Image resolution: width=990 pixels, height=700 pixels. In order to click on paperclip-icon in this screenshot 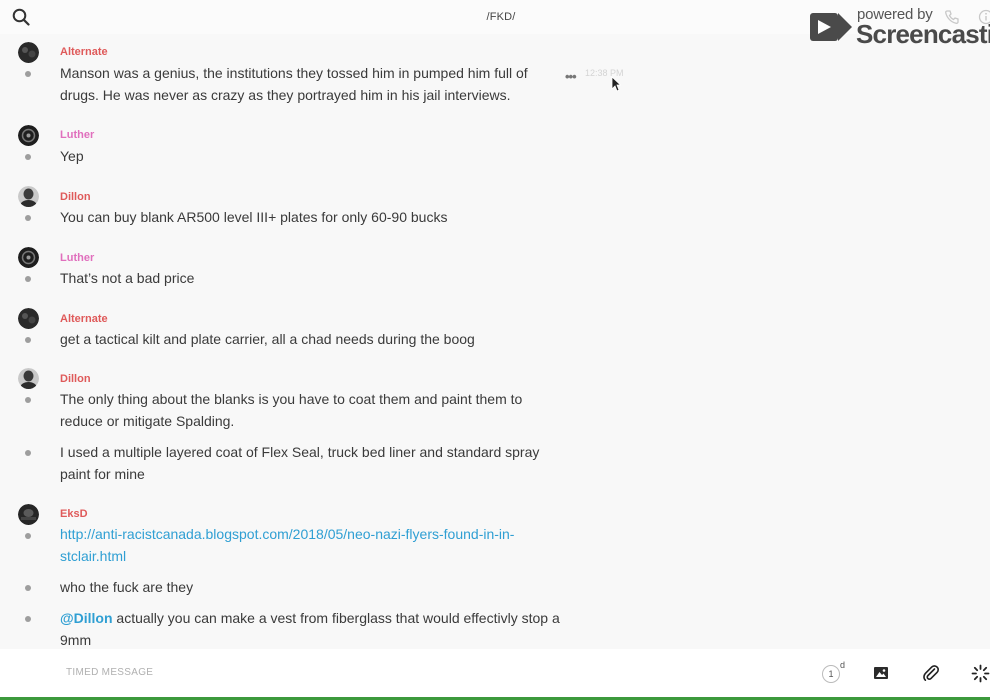, I will do `click(931, 673)`.